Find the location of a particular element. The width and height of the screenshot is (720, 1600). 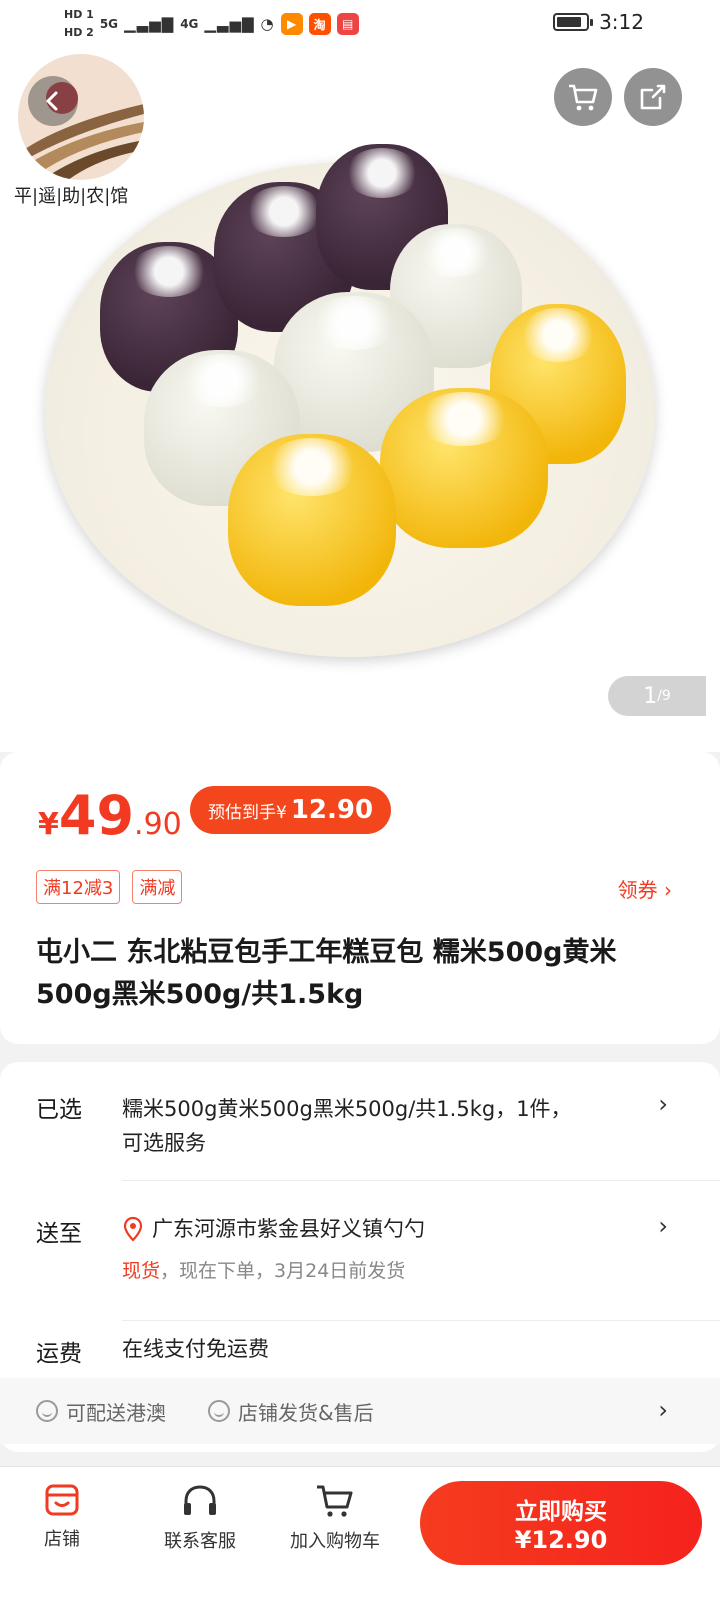

headset-icon is located at coordinates (200, 1500).